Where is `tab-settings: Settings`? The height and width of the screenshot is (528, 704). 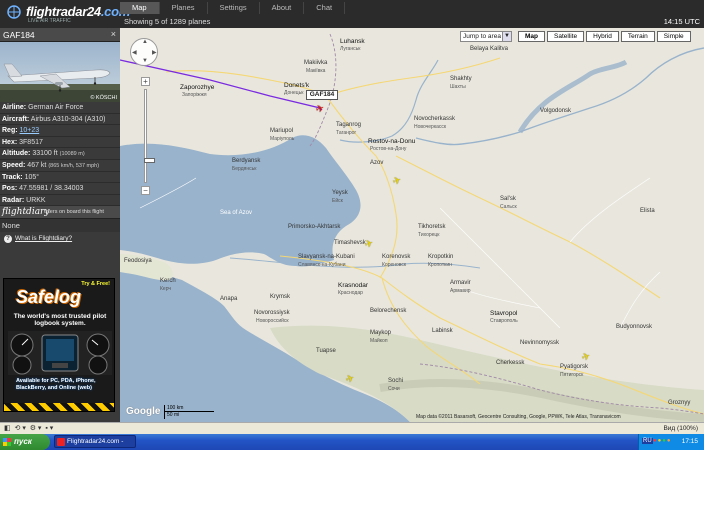 tab-settings: Settings is located at coordinates (234, 8).